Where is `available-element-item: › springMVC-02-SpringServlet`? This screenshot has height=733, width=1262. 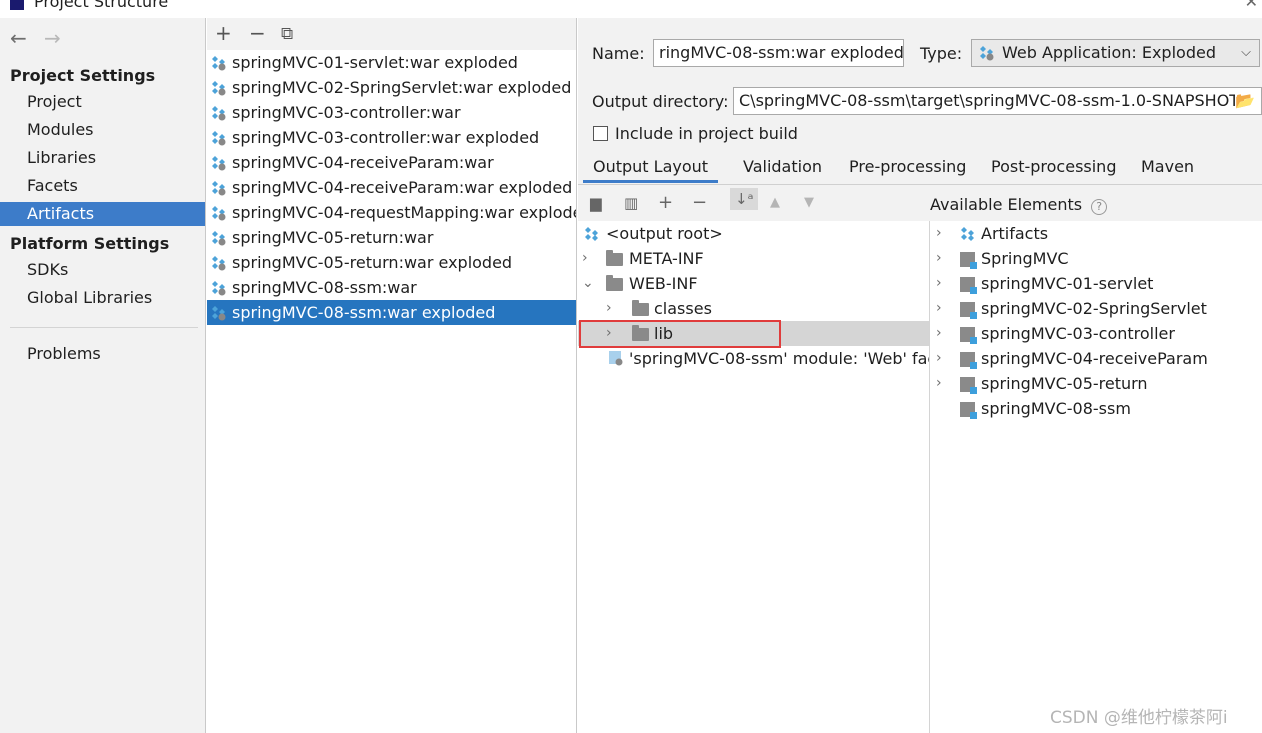 available-element-item: › springMVC-02-SpringServlet is located at coordinates (1096, 308).